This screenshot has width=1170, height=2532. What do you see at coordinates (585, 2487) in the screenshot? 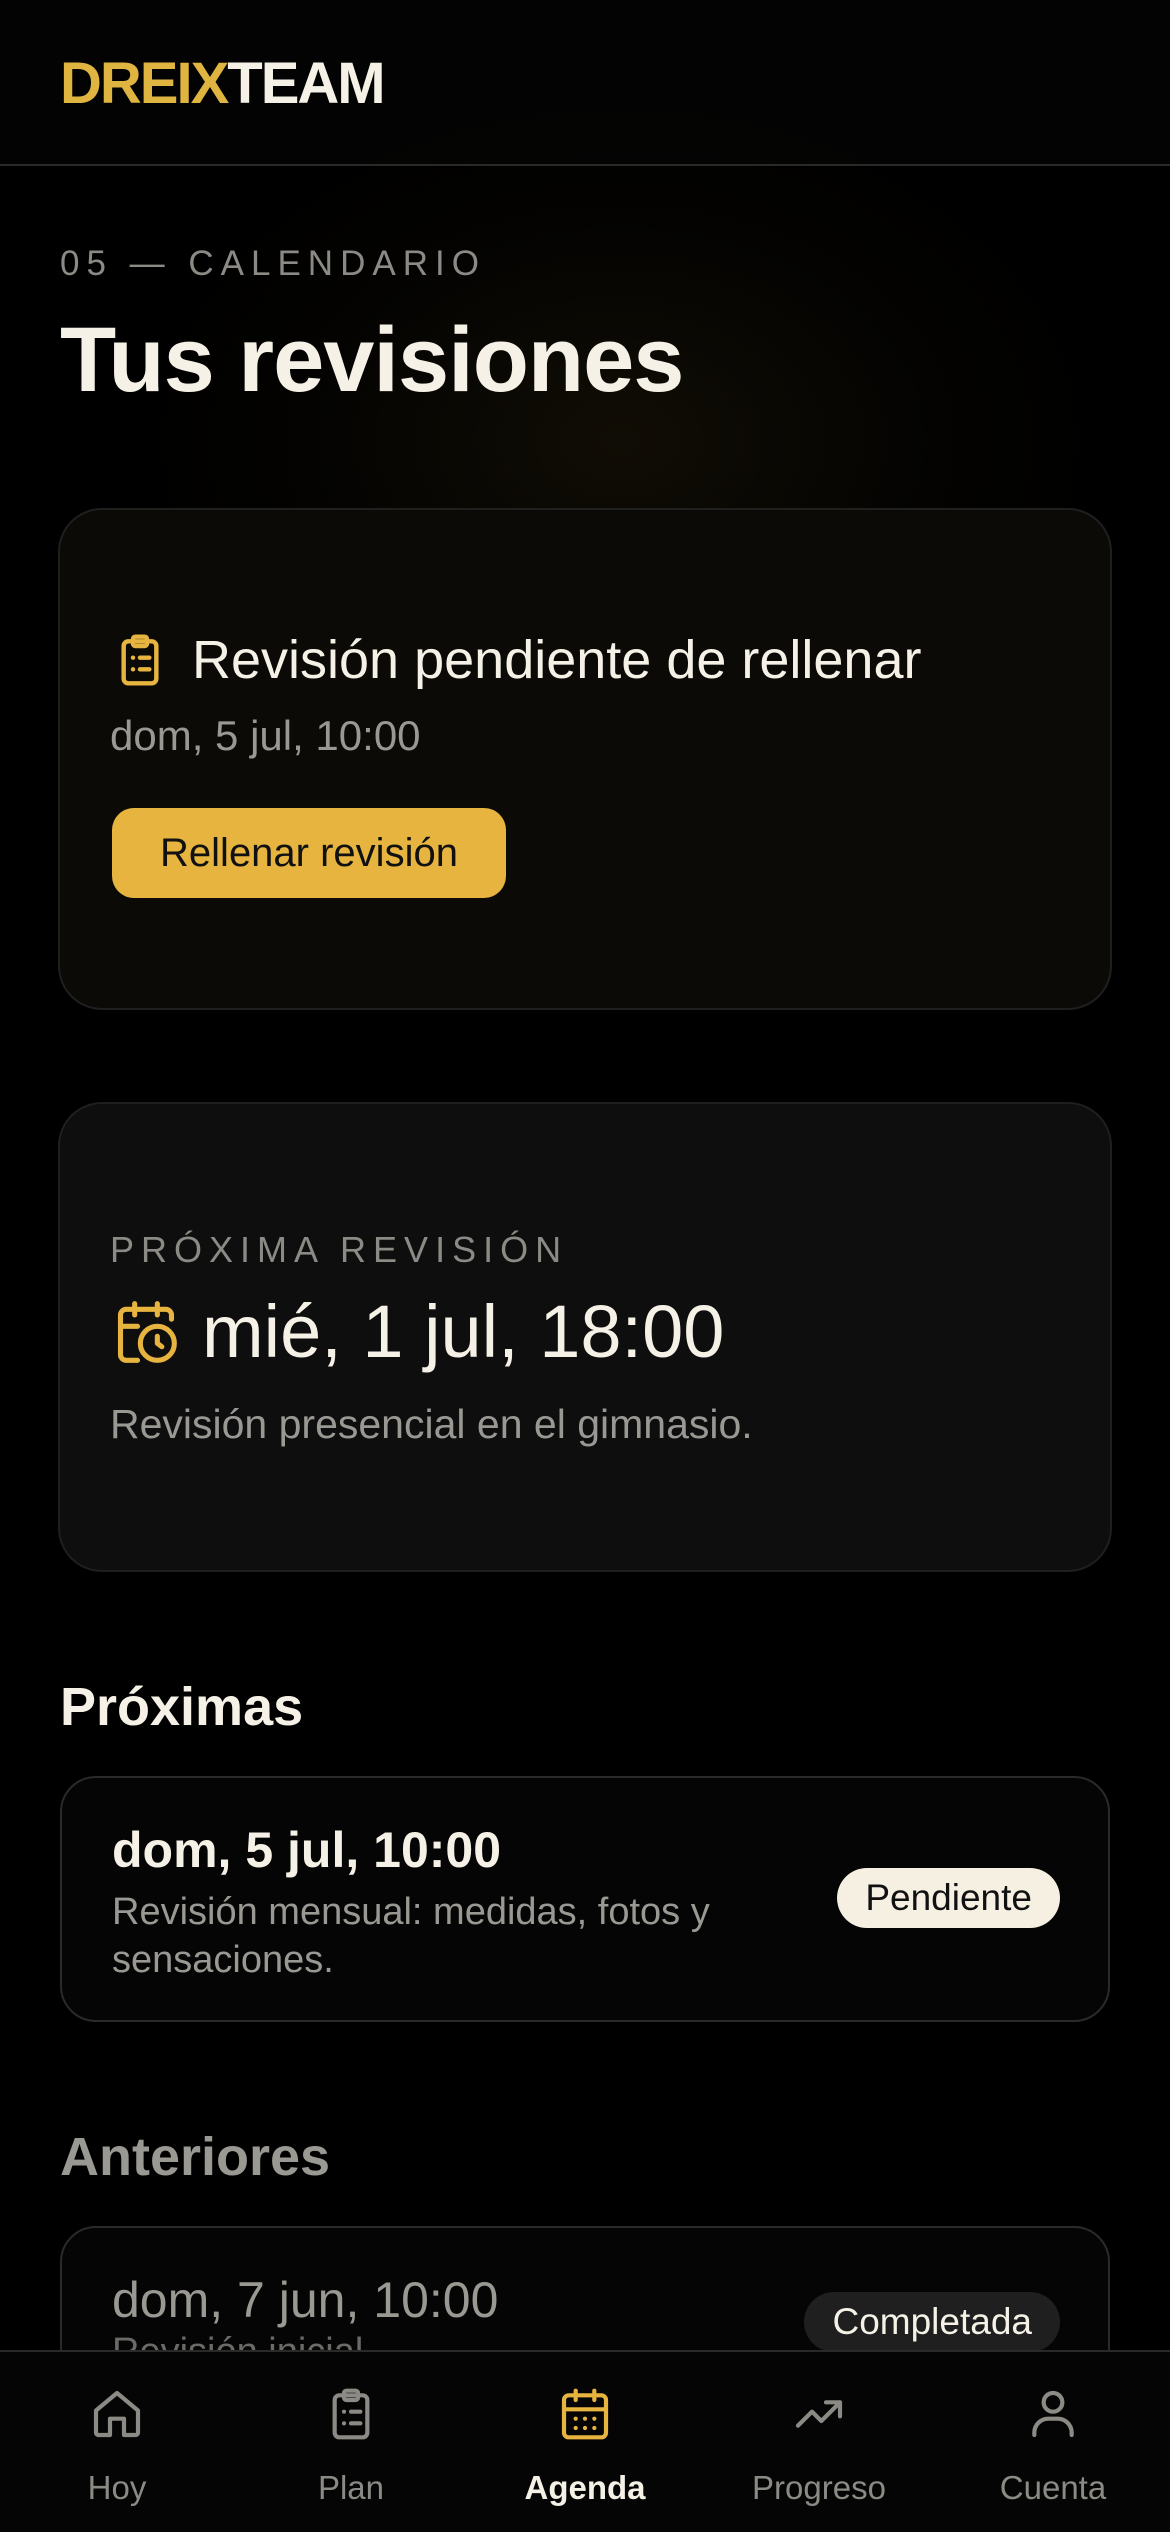
I see `nav-label: Agenda` at bounding box center [585, 2487].